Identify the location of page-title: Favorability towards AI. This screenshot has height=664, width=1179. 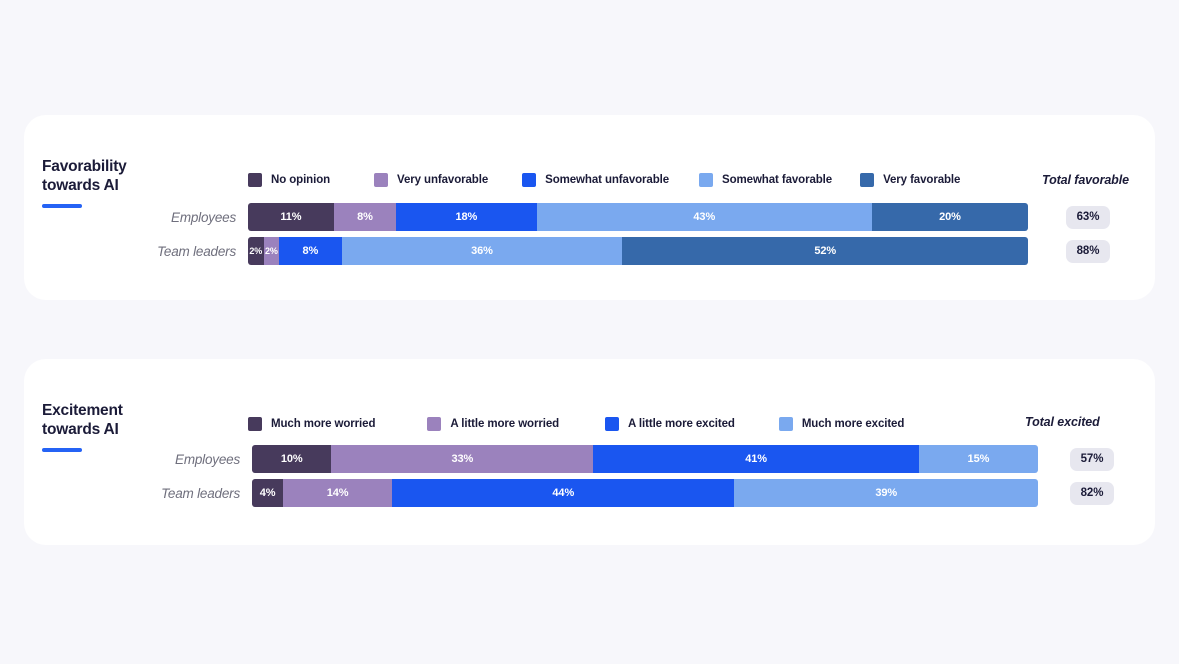
(142, 176).